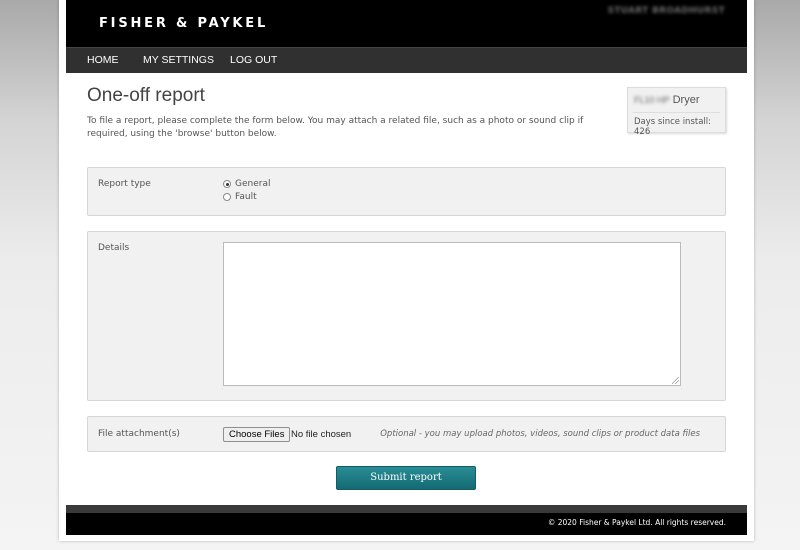 The height and width of the screenshot is (550, 800). Describe the element at coordinates (406, 478) in the screenshot. I see `submit-report-button: Submit report` at that location.